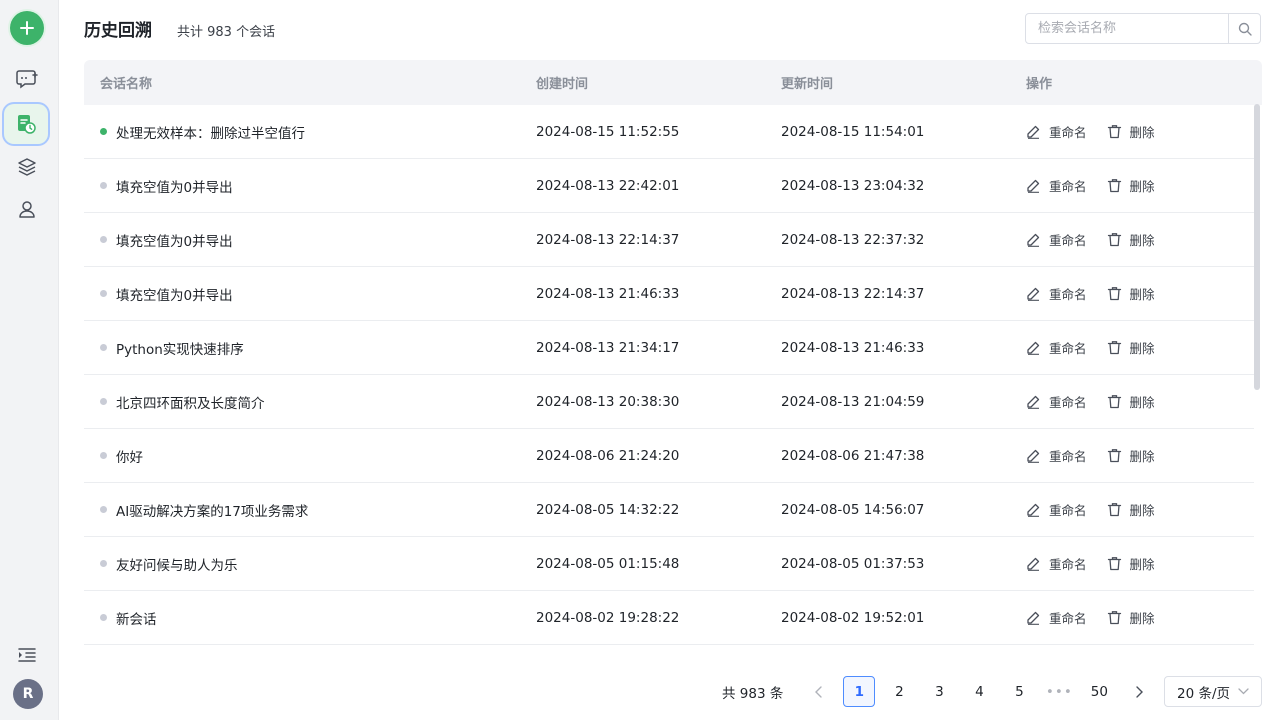 The image size is (1280, 720). Describe the element at coordinates (310, 510) in the screenshot. I see `conversation-name-cell: AI驱动解决方案的17项业务需求` at that location.